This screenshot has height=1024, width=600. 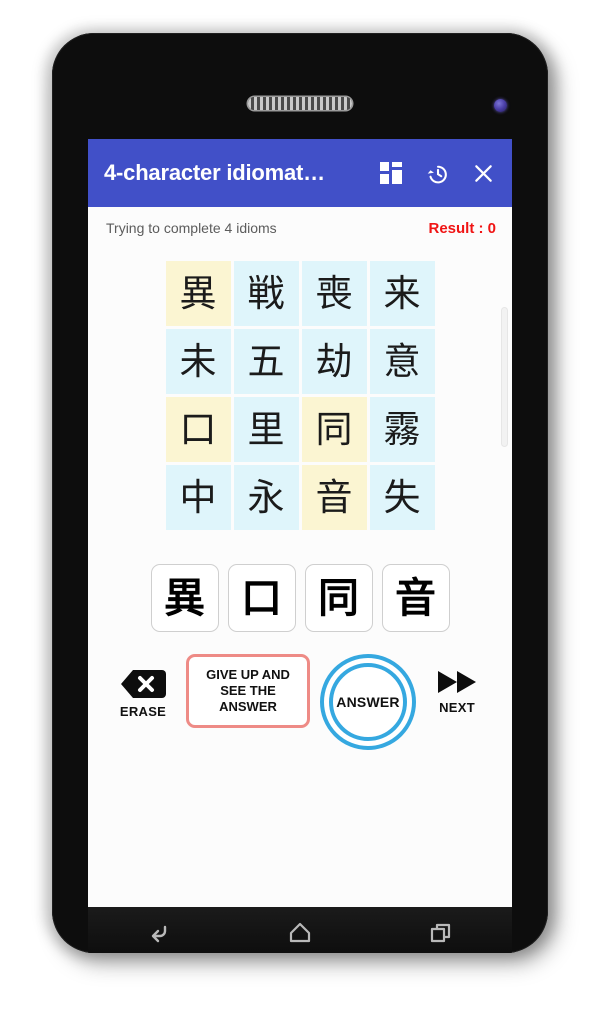 I want to click on fast-forward-icon, so click(x=457, y=682).